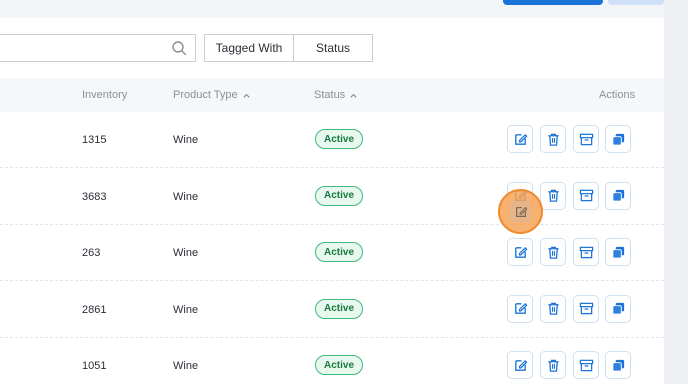 The height and width of the screenshot is (384, 688). Describe the element at coordinates (636, 2) in the screenshot. I see `secondary-button` at that location.